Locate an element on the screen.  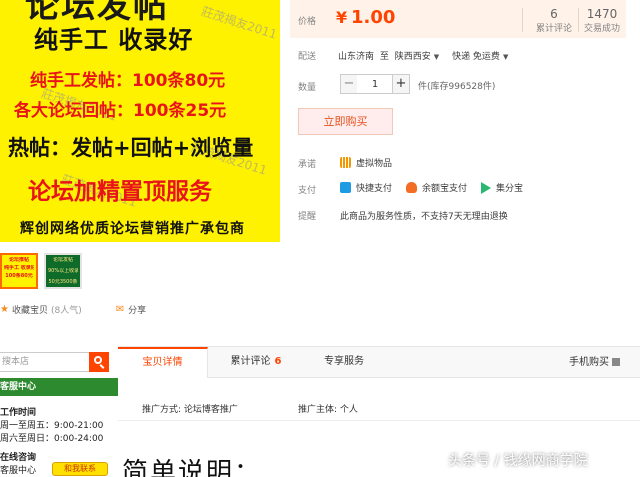
source-watermark: 头条号 / 钱缘网商学院 is located at coordinates (518, 461).